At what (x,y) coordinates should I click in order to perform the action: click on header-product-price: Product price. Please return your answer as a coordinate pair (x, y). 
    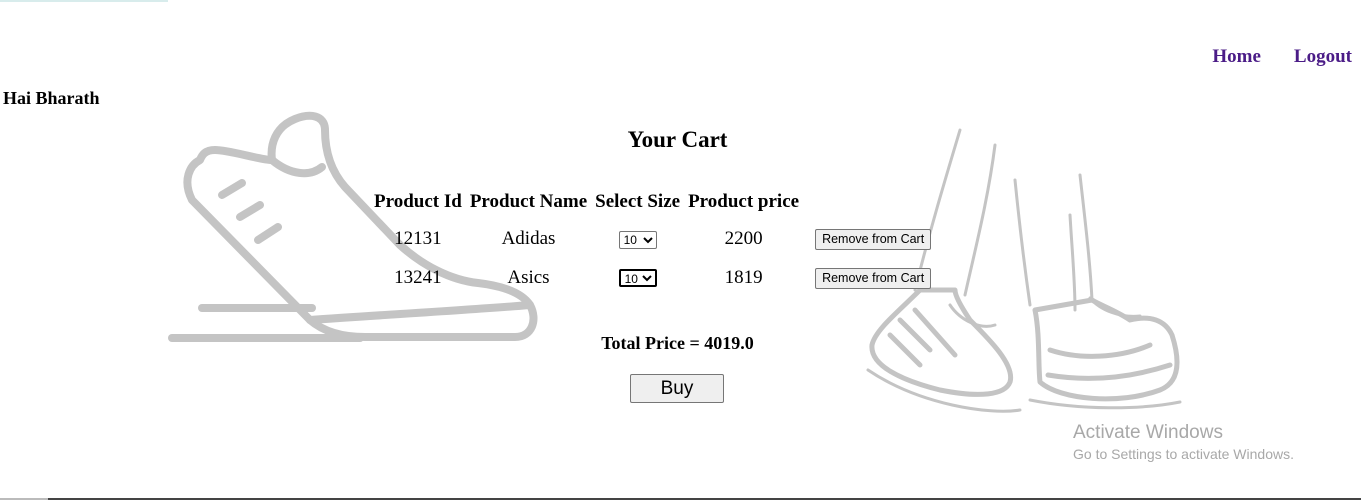
    Looking at the image, I should click on (744, 201).